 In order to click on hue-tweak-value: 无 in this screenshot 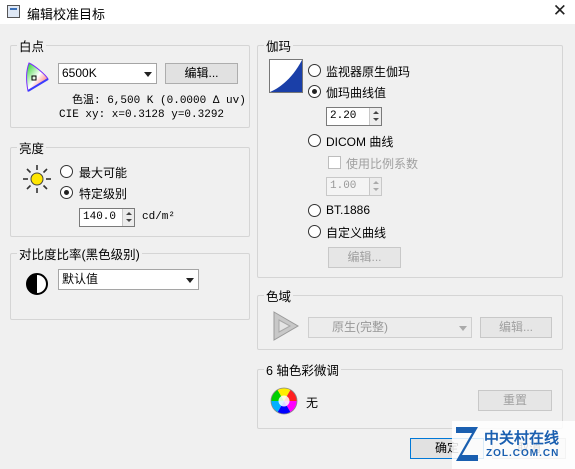, I will do `click(312, 403)`.